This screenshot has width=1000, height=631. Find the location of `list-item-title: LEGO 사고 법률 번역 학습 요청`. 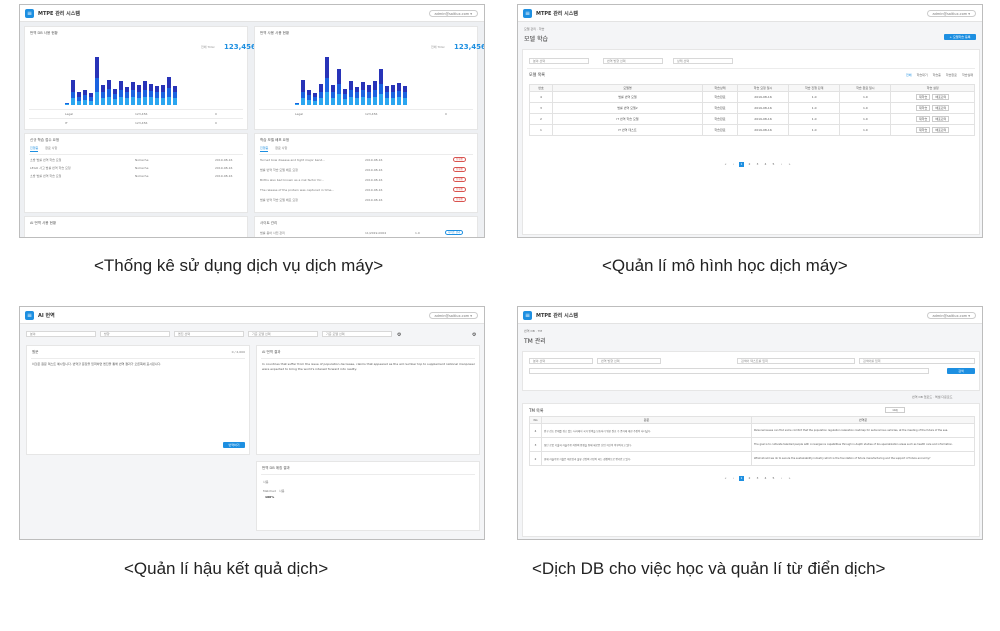

list-item-title: LEGO 사고 법률 번역 학습 요청 is located at coordinates (50, 168).